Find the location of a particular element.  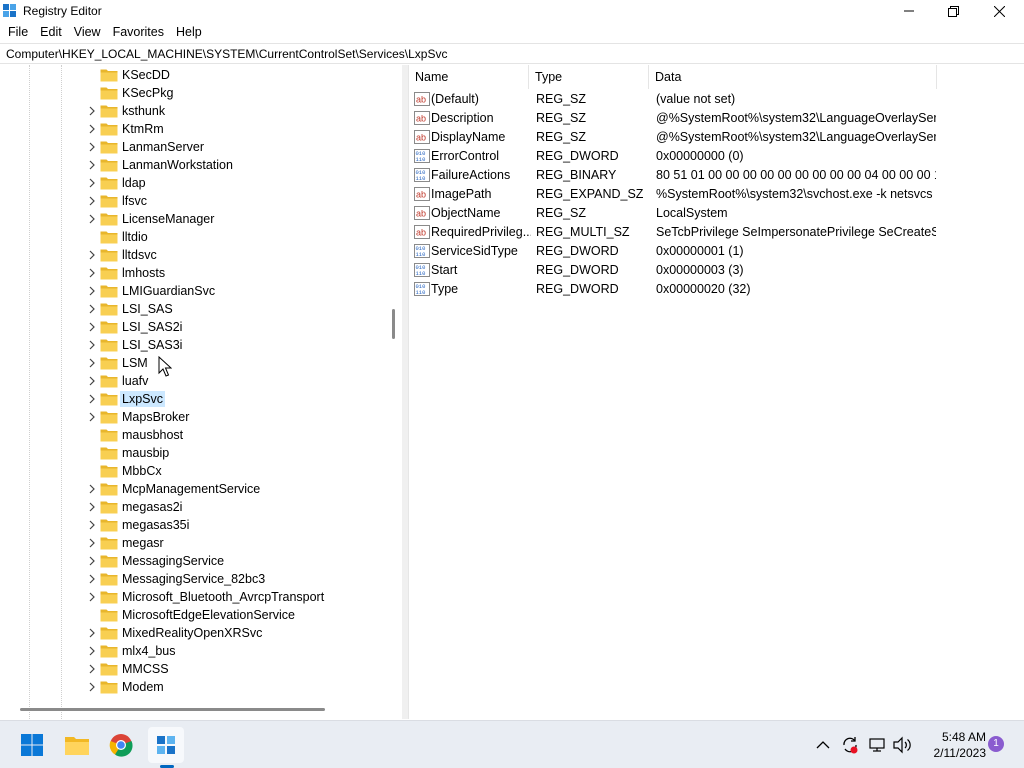

notification-badge: 1 is located at coordinates (996, 744).